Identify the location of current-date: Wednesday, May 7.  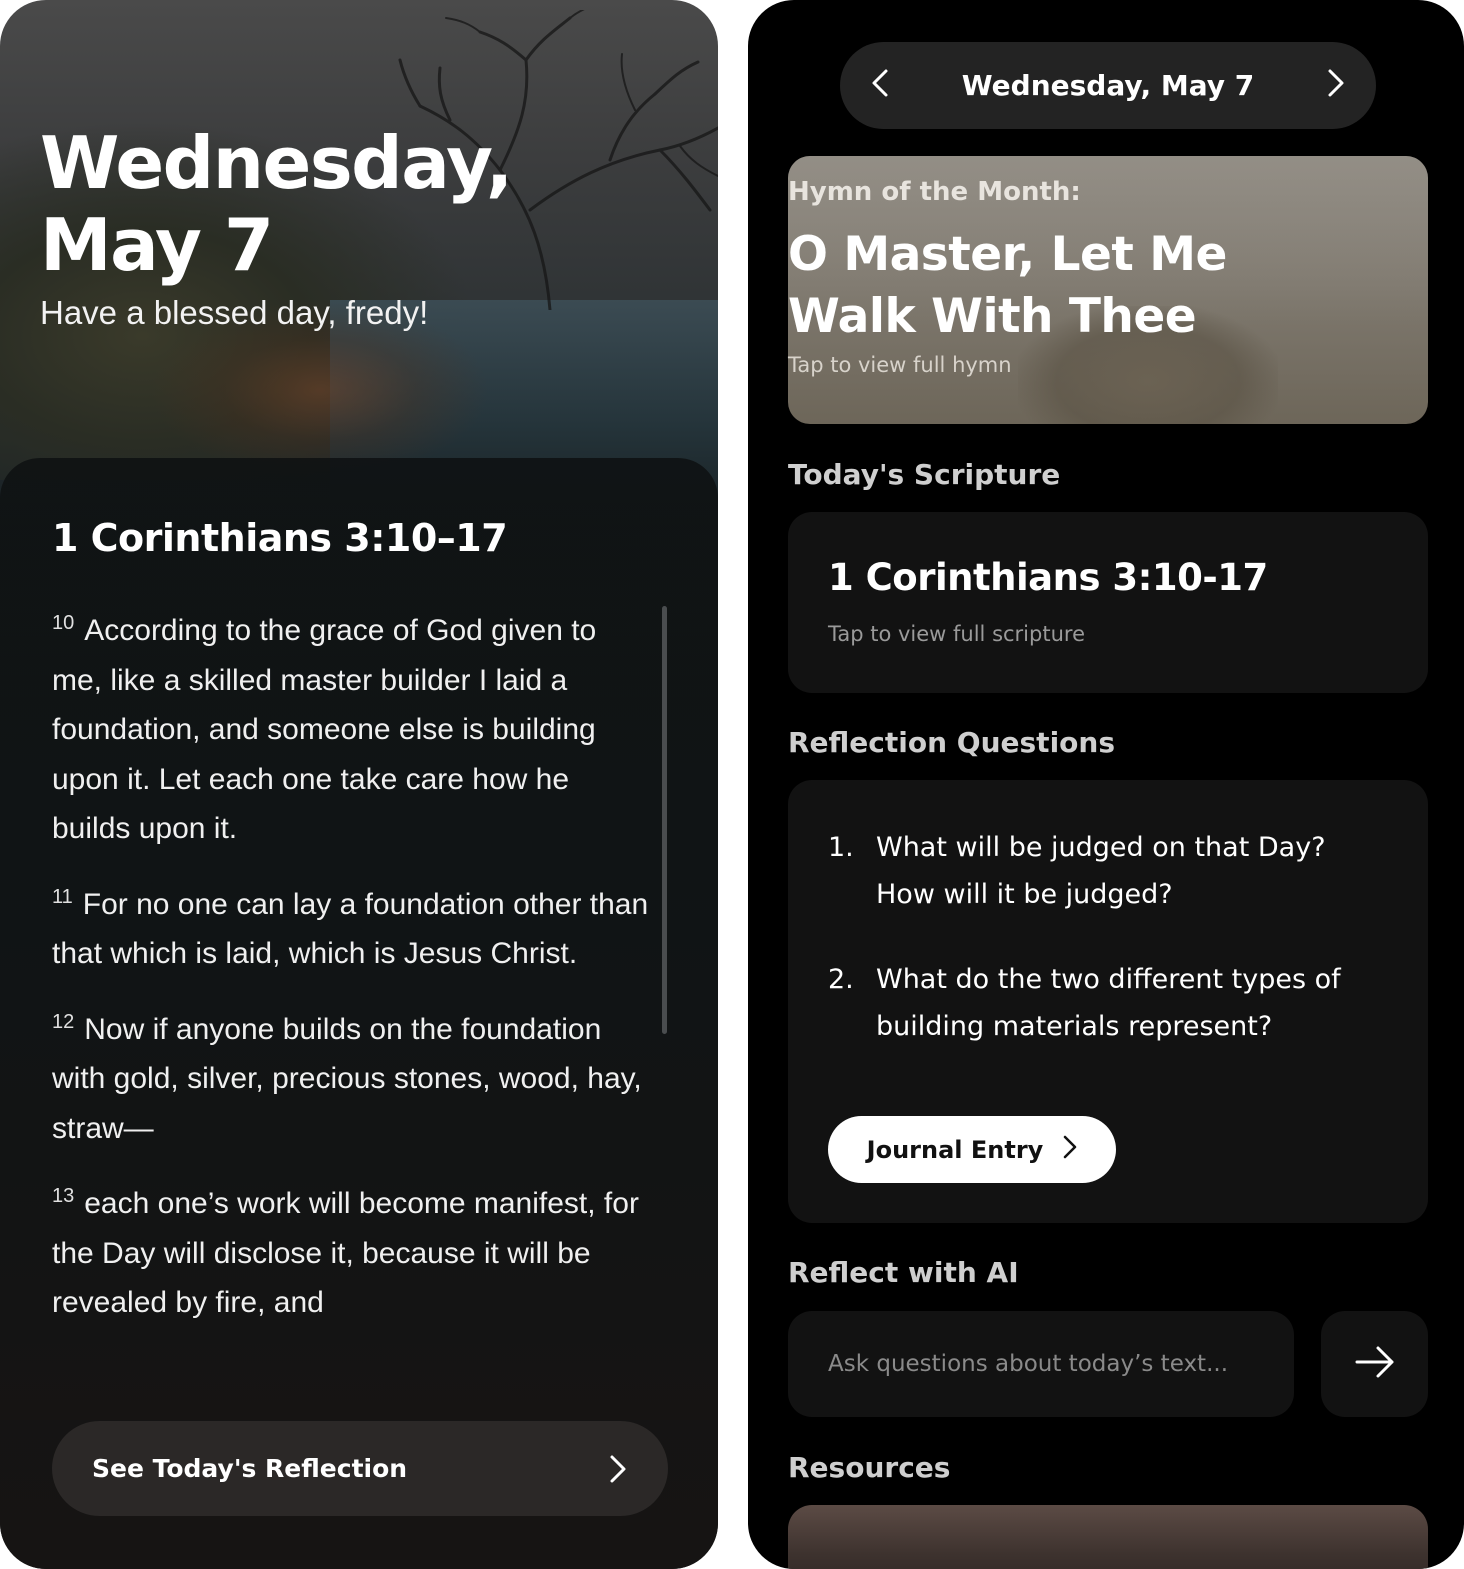
(1108, 85).